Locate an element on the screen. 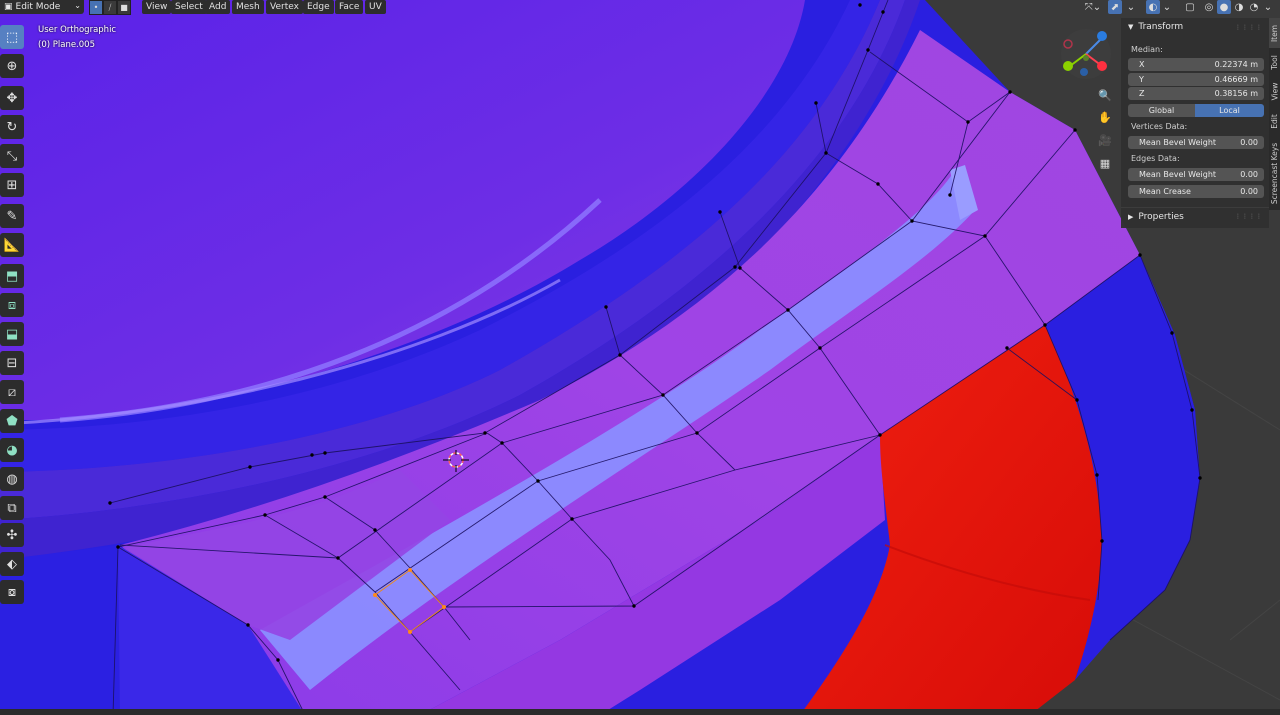 The height and width of the screenshot is (715, 1280). y-label: Y is located at coordinates (1141, 79).